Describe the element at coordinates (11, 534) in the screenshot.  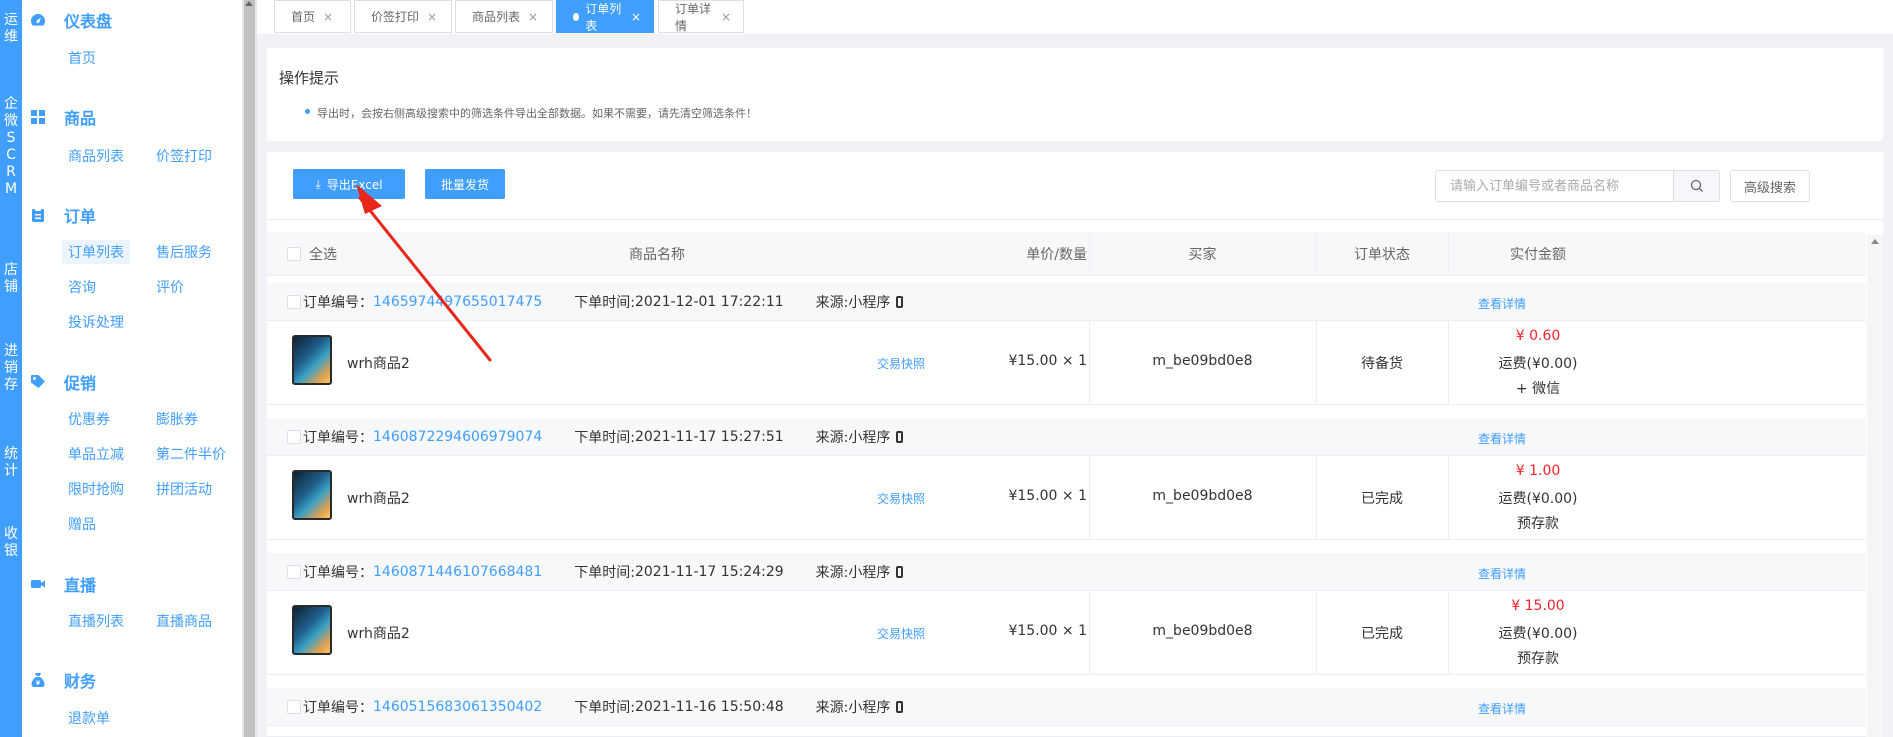
I see `strip-char: 收` at that location.